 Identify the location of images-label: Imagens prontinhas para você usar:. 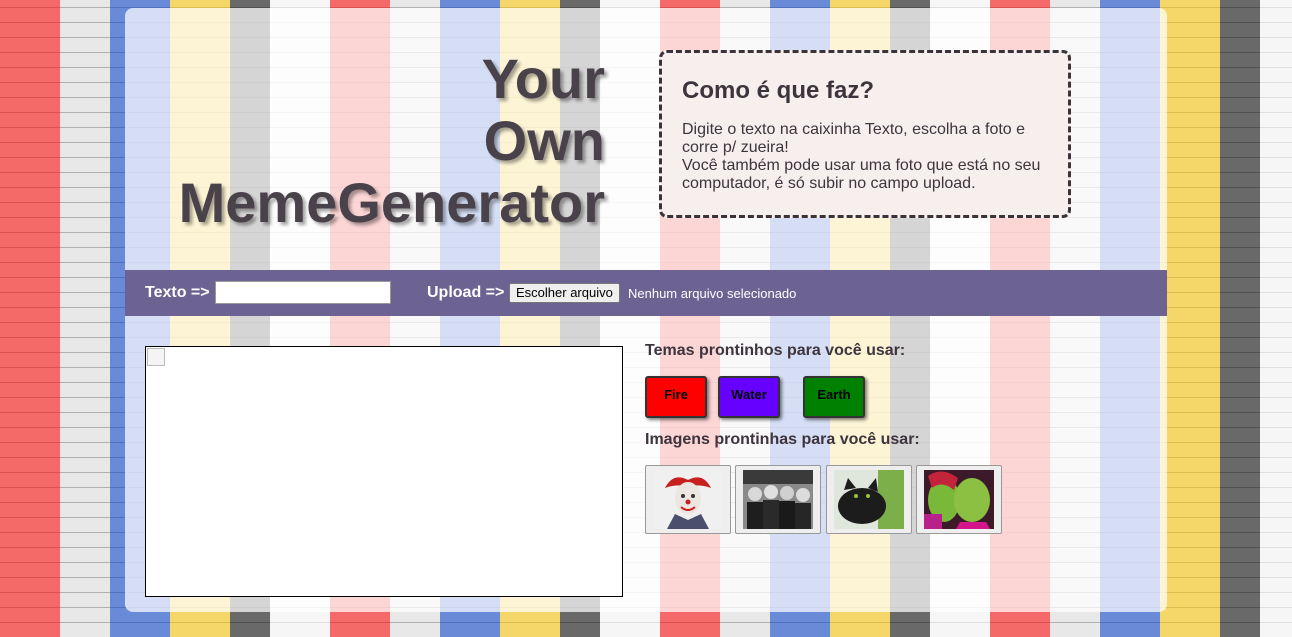
(782, 439).